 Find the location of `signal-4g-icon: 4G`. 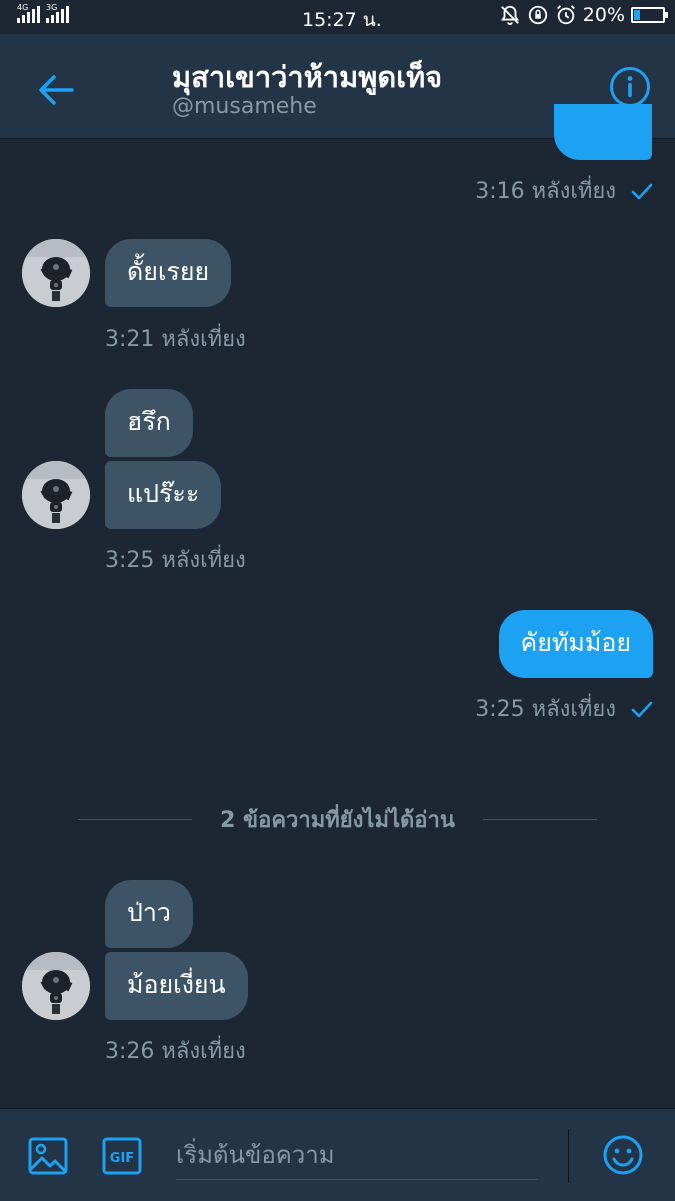

signal-4g-icon: 4G is located at coordinates (28, 13).